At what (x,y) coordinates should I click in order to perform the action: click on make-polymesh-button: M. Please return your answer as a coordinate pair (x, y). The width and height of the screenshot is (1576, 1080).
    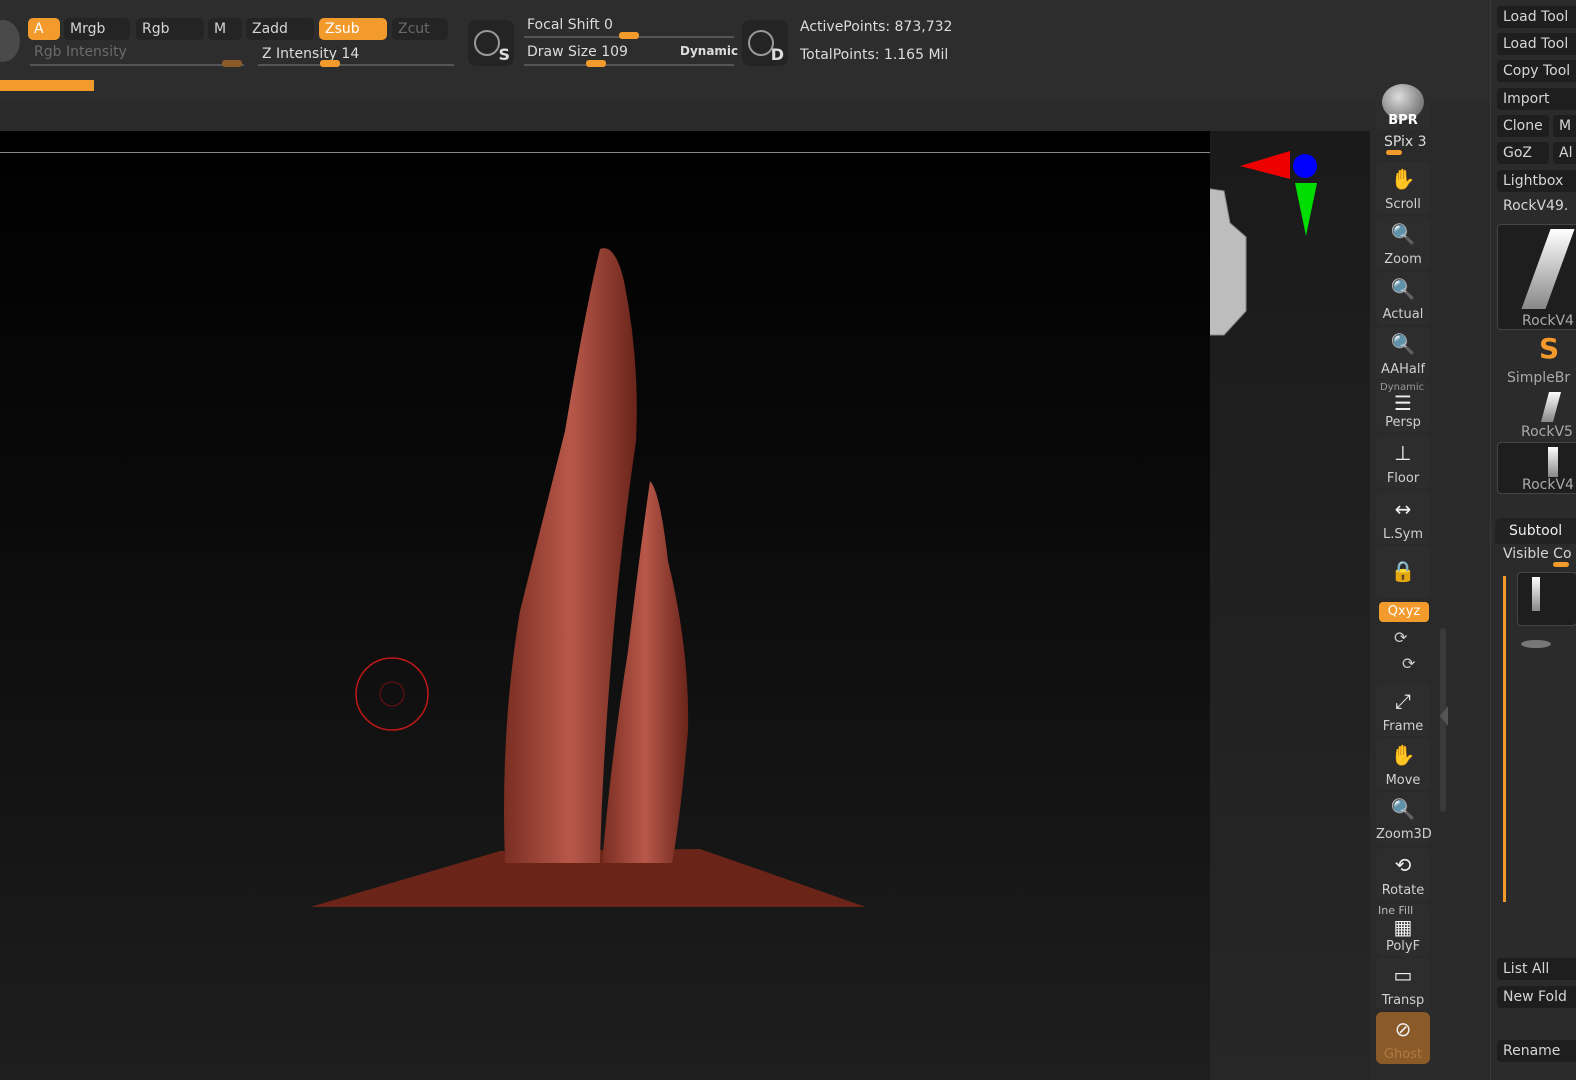
    Looking at the image, I should click on (1564, 126).